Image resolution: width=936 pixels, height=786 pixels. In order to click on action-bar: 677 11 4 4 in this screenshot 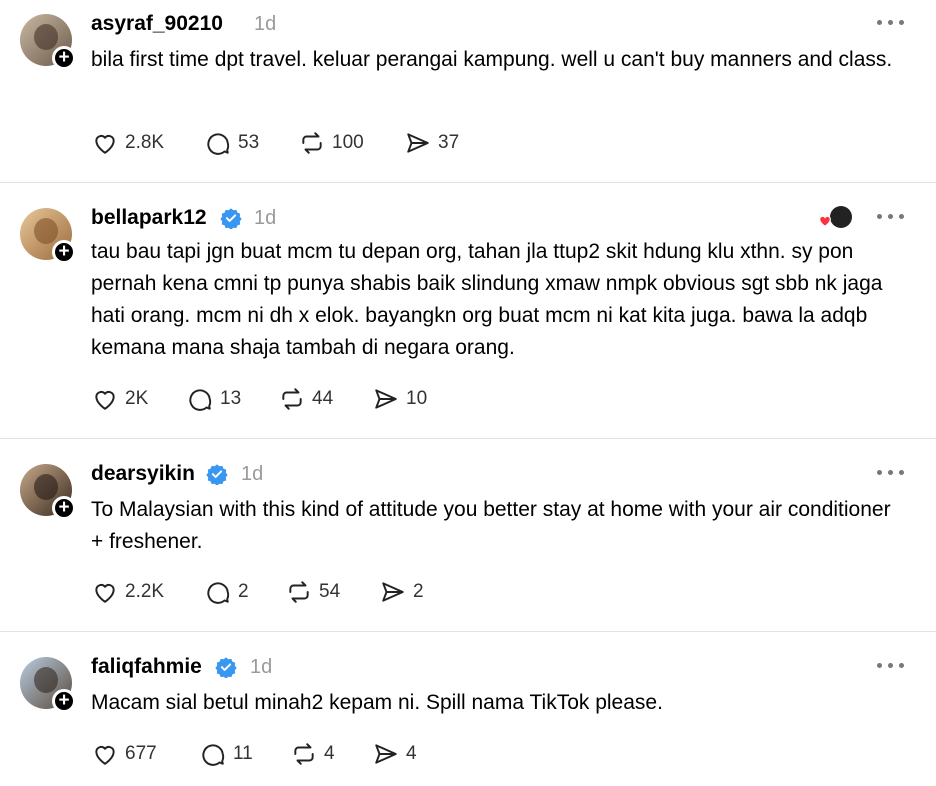, I will do `click(301, 754)`.